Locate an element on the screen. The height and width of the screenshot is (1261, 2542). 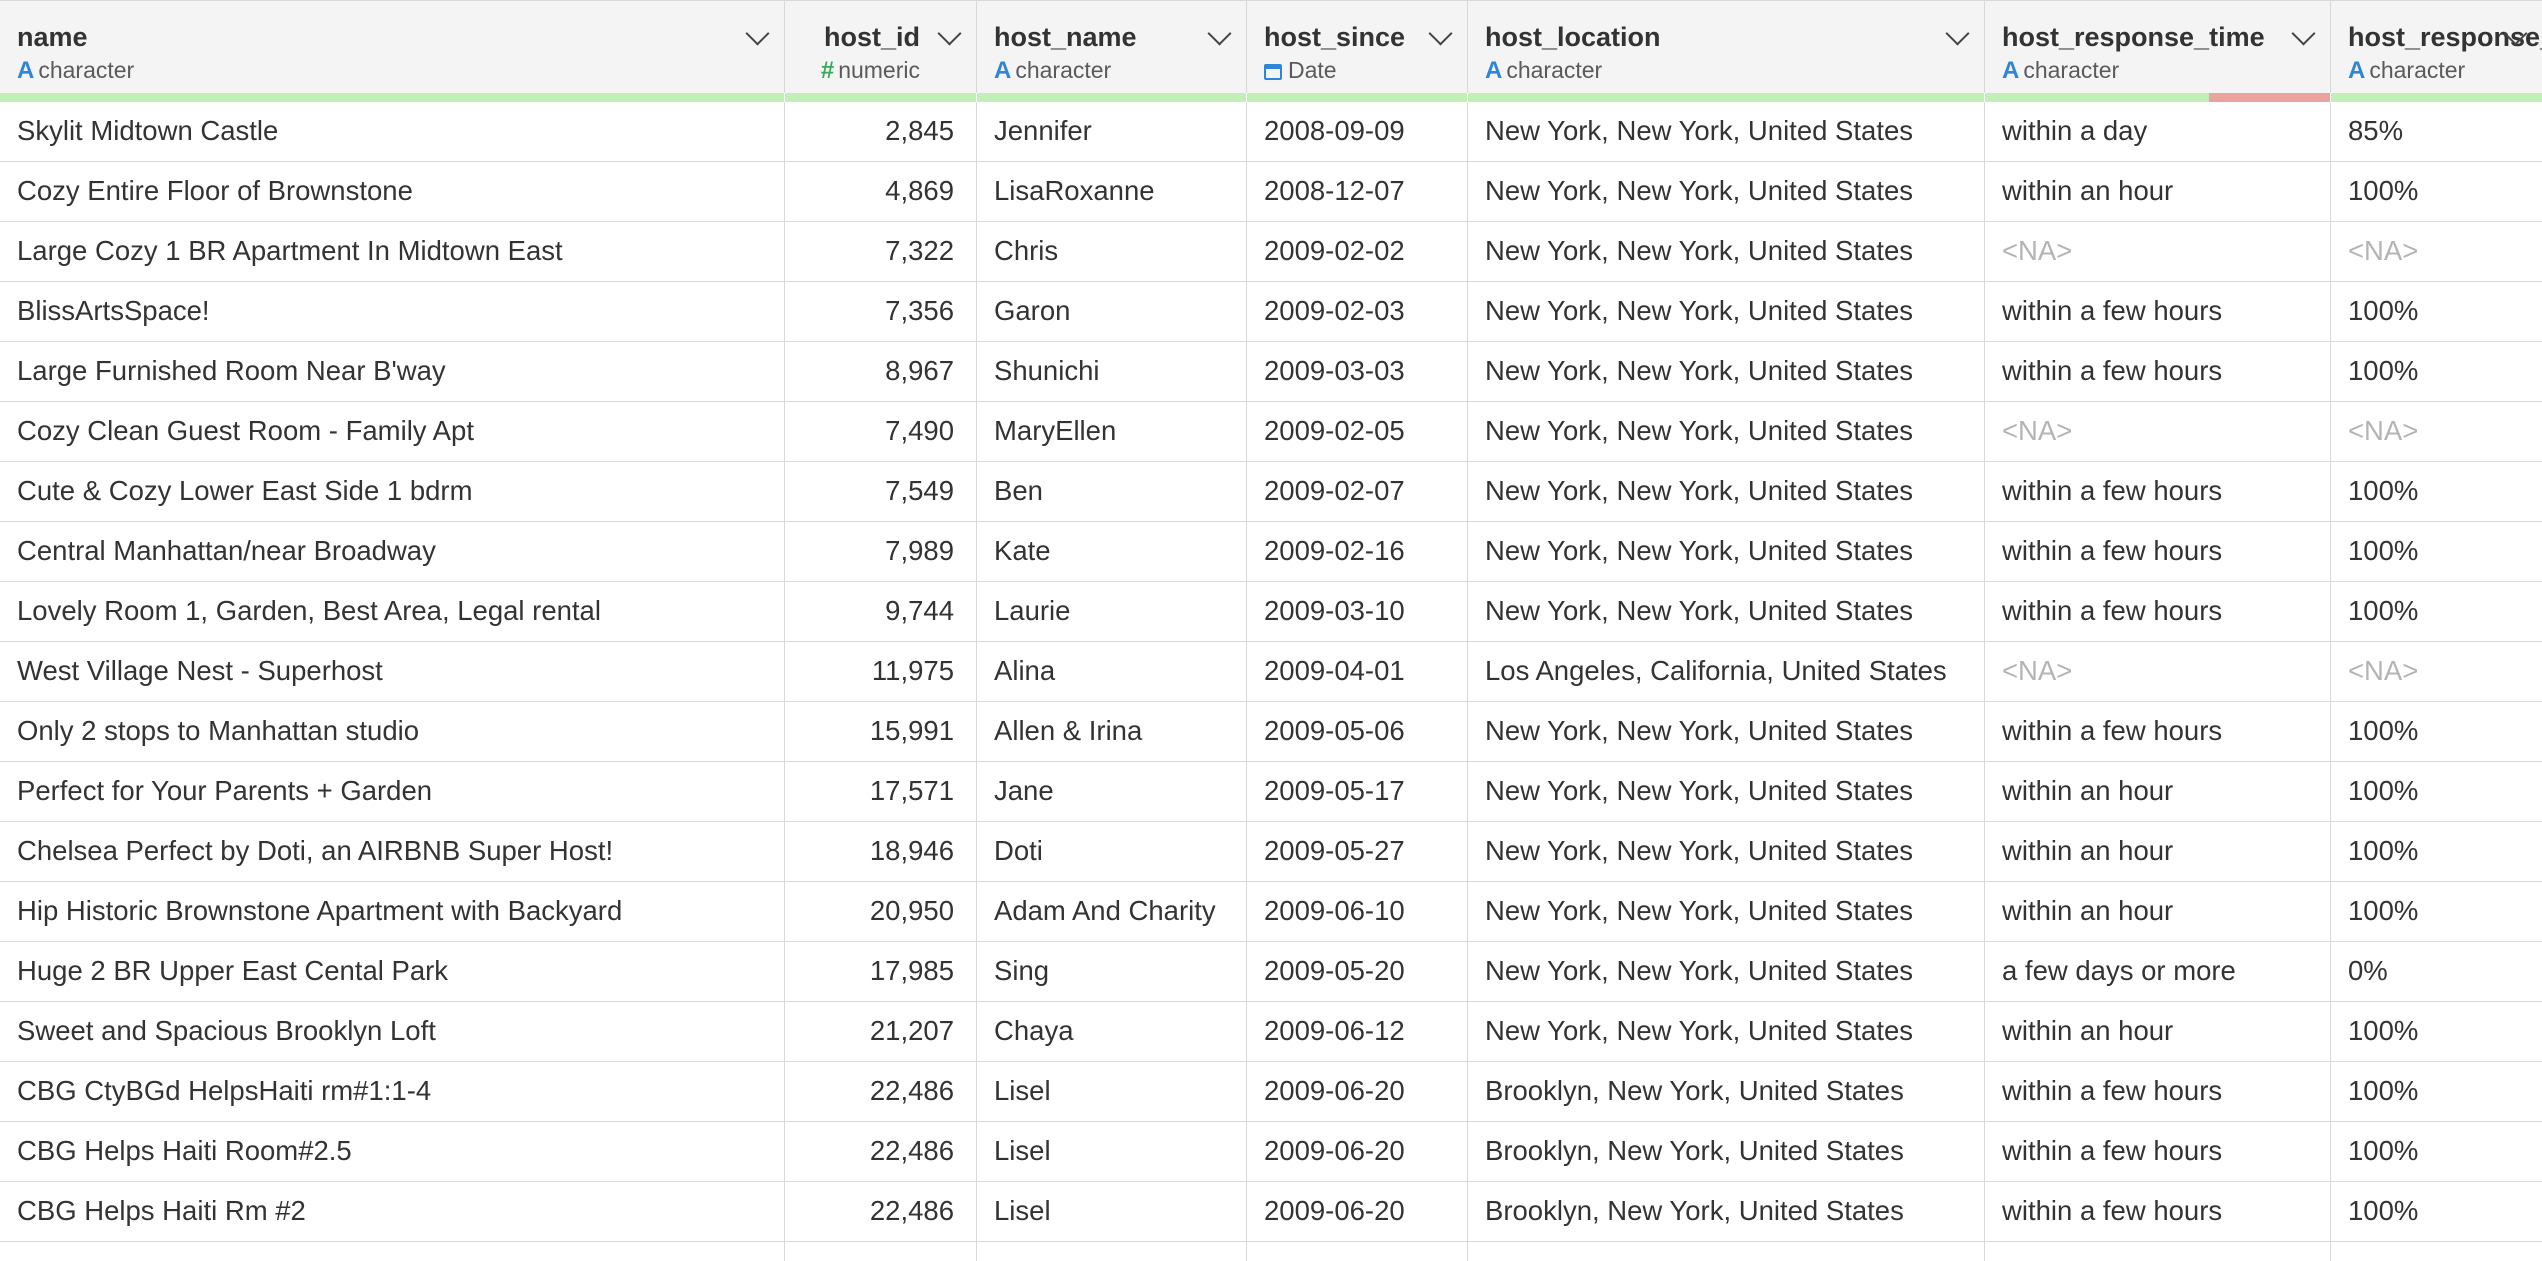
cell-host-id: 7,356 is located at coordinates (881, 312).